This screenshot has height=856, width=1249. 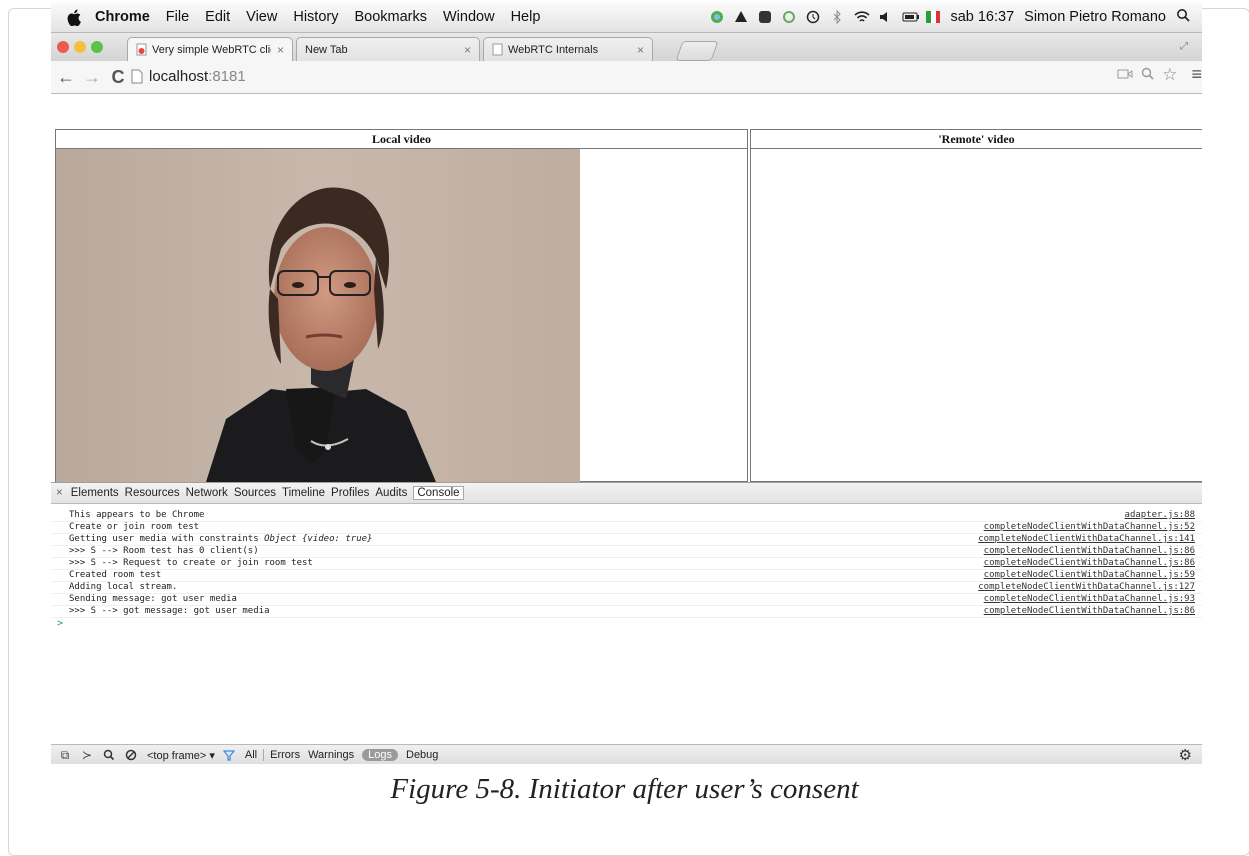 I want to click on console-row: This appears to be Chrome adapter.js:88, so click(x=626, y=516).